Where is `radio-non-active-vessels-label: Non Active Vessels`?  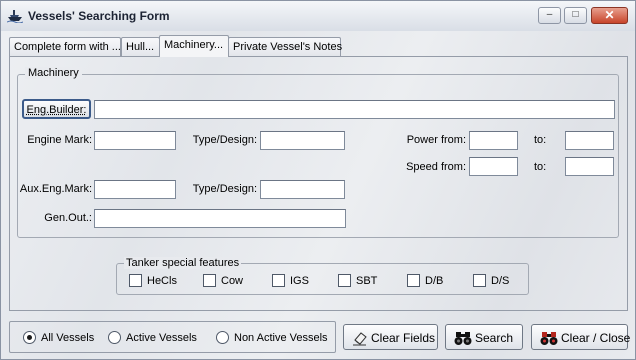 radio-non-active-vessels-label: Non Active Vessels is located at coordinates (281, 338).